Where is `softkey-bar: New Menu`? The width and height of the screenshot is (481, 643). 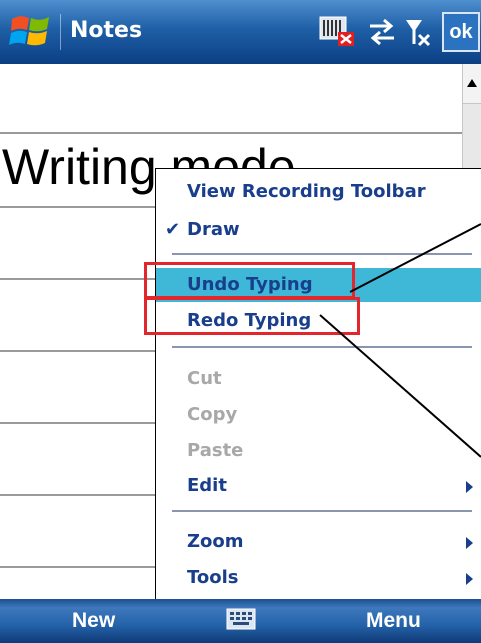 softkey-bar: New Menu is located at coordinates (240, 621).